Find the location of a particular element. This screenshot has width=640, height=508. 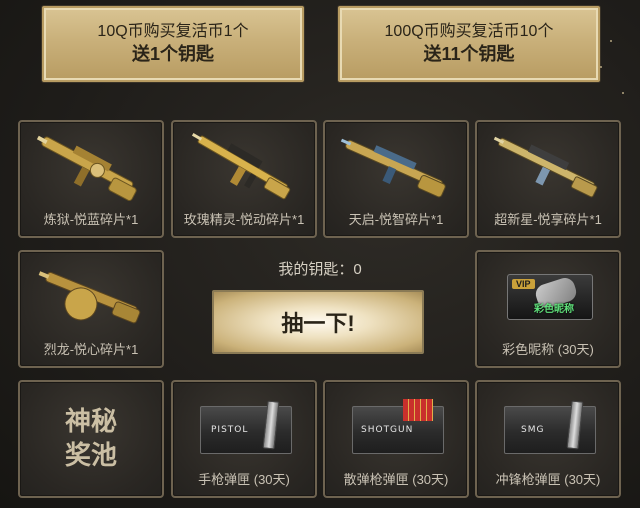

pistol-magazine-icon: PISTOL is located at coordinates (246, 427).